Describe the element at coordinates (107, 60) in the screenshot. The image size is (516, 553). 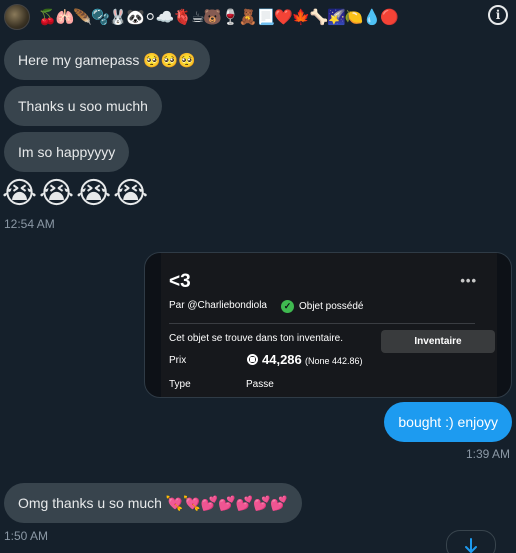
I see `message-bubble: Here my gamepass 🥺🥺🥺` at that location.